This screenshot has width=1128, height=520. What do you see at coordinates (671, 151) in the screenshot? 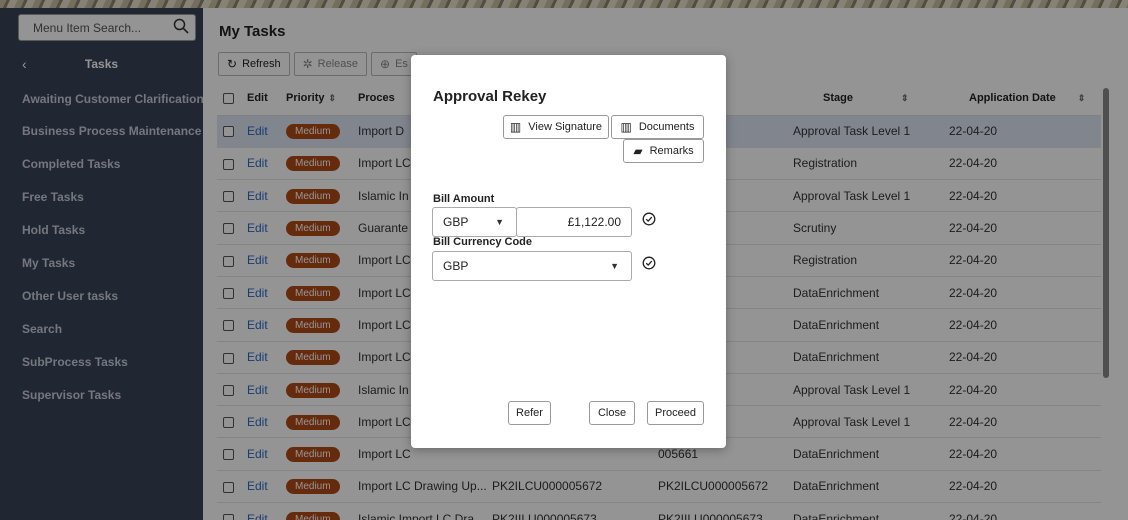
I see `remarks-label: Remarks` at bounding box center [671, 151].